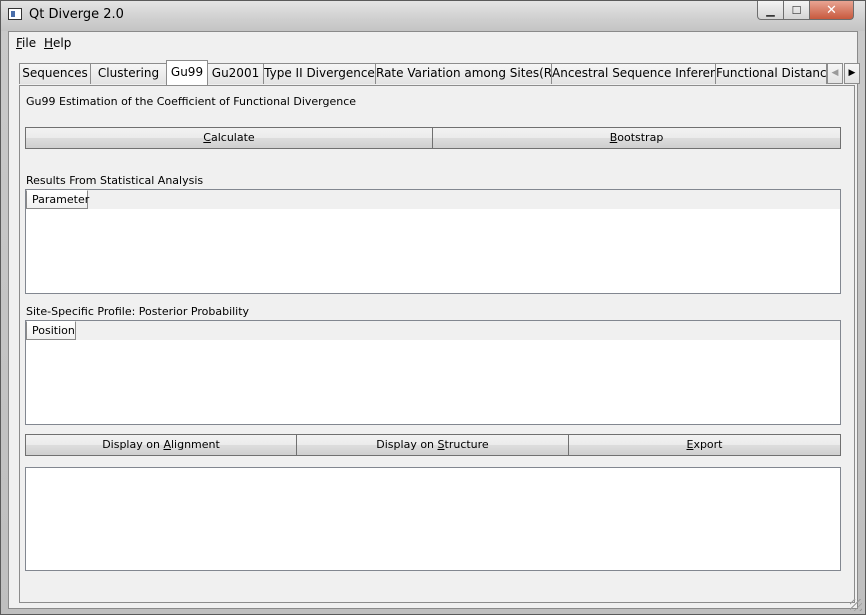 Image resolution: width=866 pixels, height=615 pixels. I want to click on tab-functional-distance: Functional Distance, so click(771, 73).